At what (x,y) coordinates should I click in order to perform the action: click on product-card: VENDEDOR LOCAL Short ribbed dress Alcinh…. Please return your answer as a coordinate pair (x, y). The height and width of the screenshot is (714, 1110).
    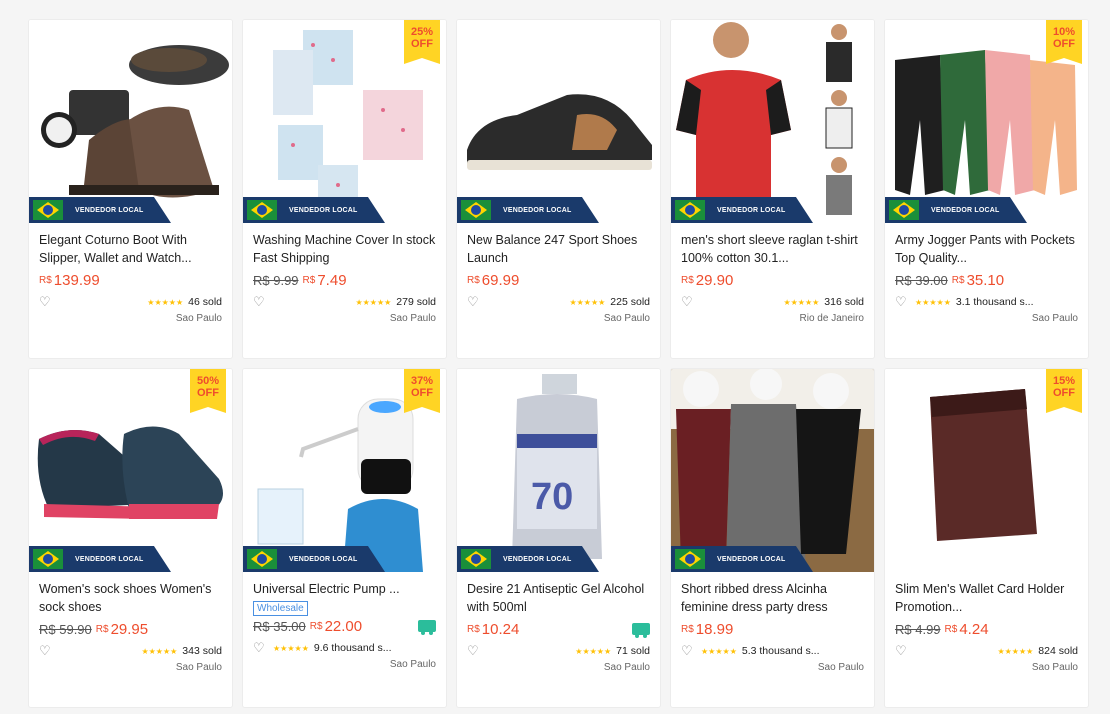
    Looking at the image, I should click on (772, 538).